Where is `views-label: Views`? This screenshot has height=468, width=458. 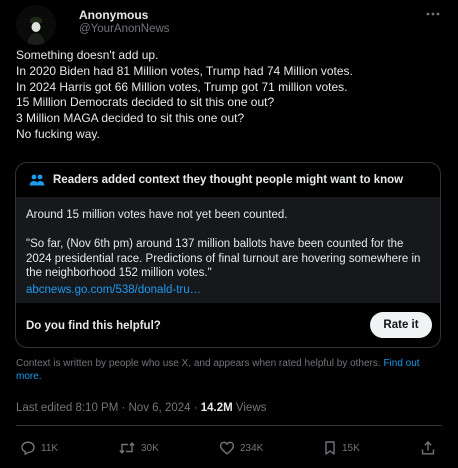
views-label: Views is located at coordinates (249, 408).